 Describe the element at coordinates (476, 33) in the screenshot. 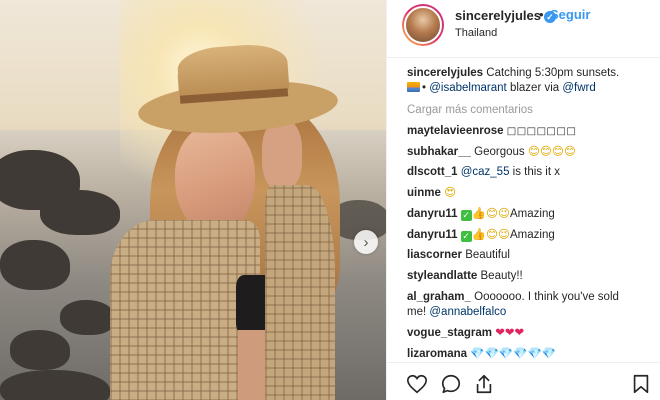

I see `location-link: Thailand` at that location.